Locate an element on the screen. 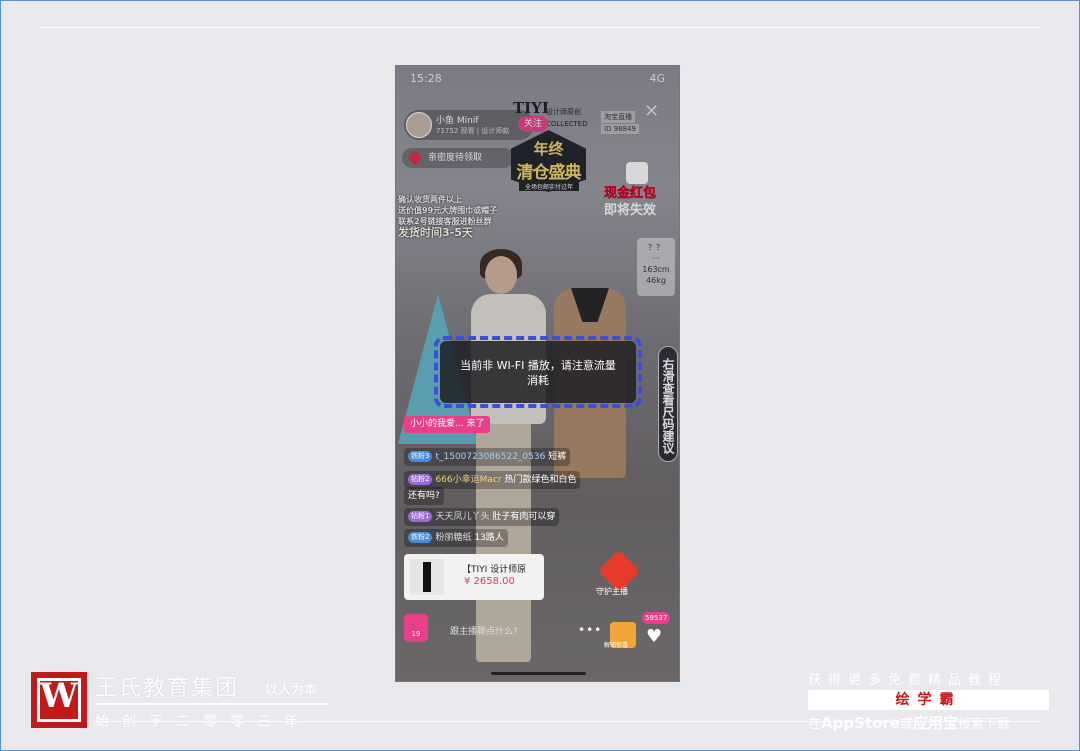  company-rule is located at coordinates (211, 704).